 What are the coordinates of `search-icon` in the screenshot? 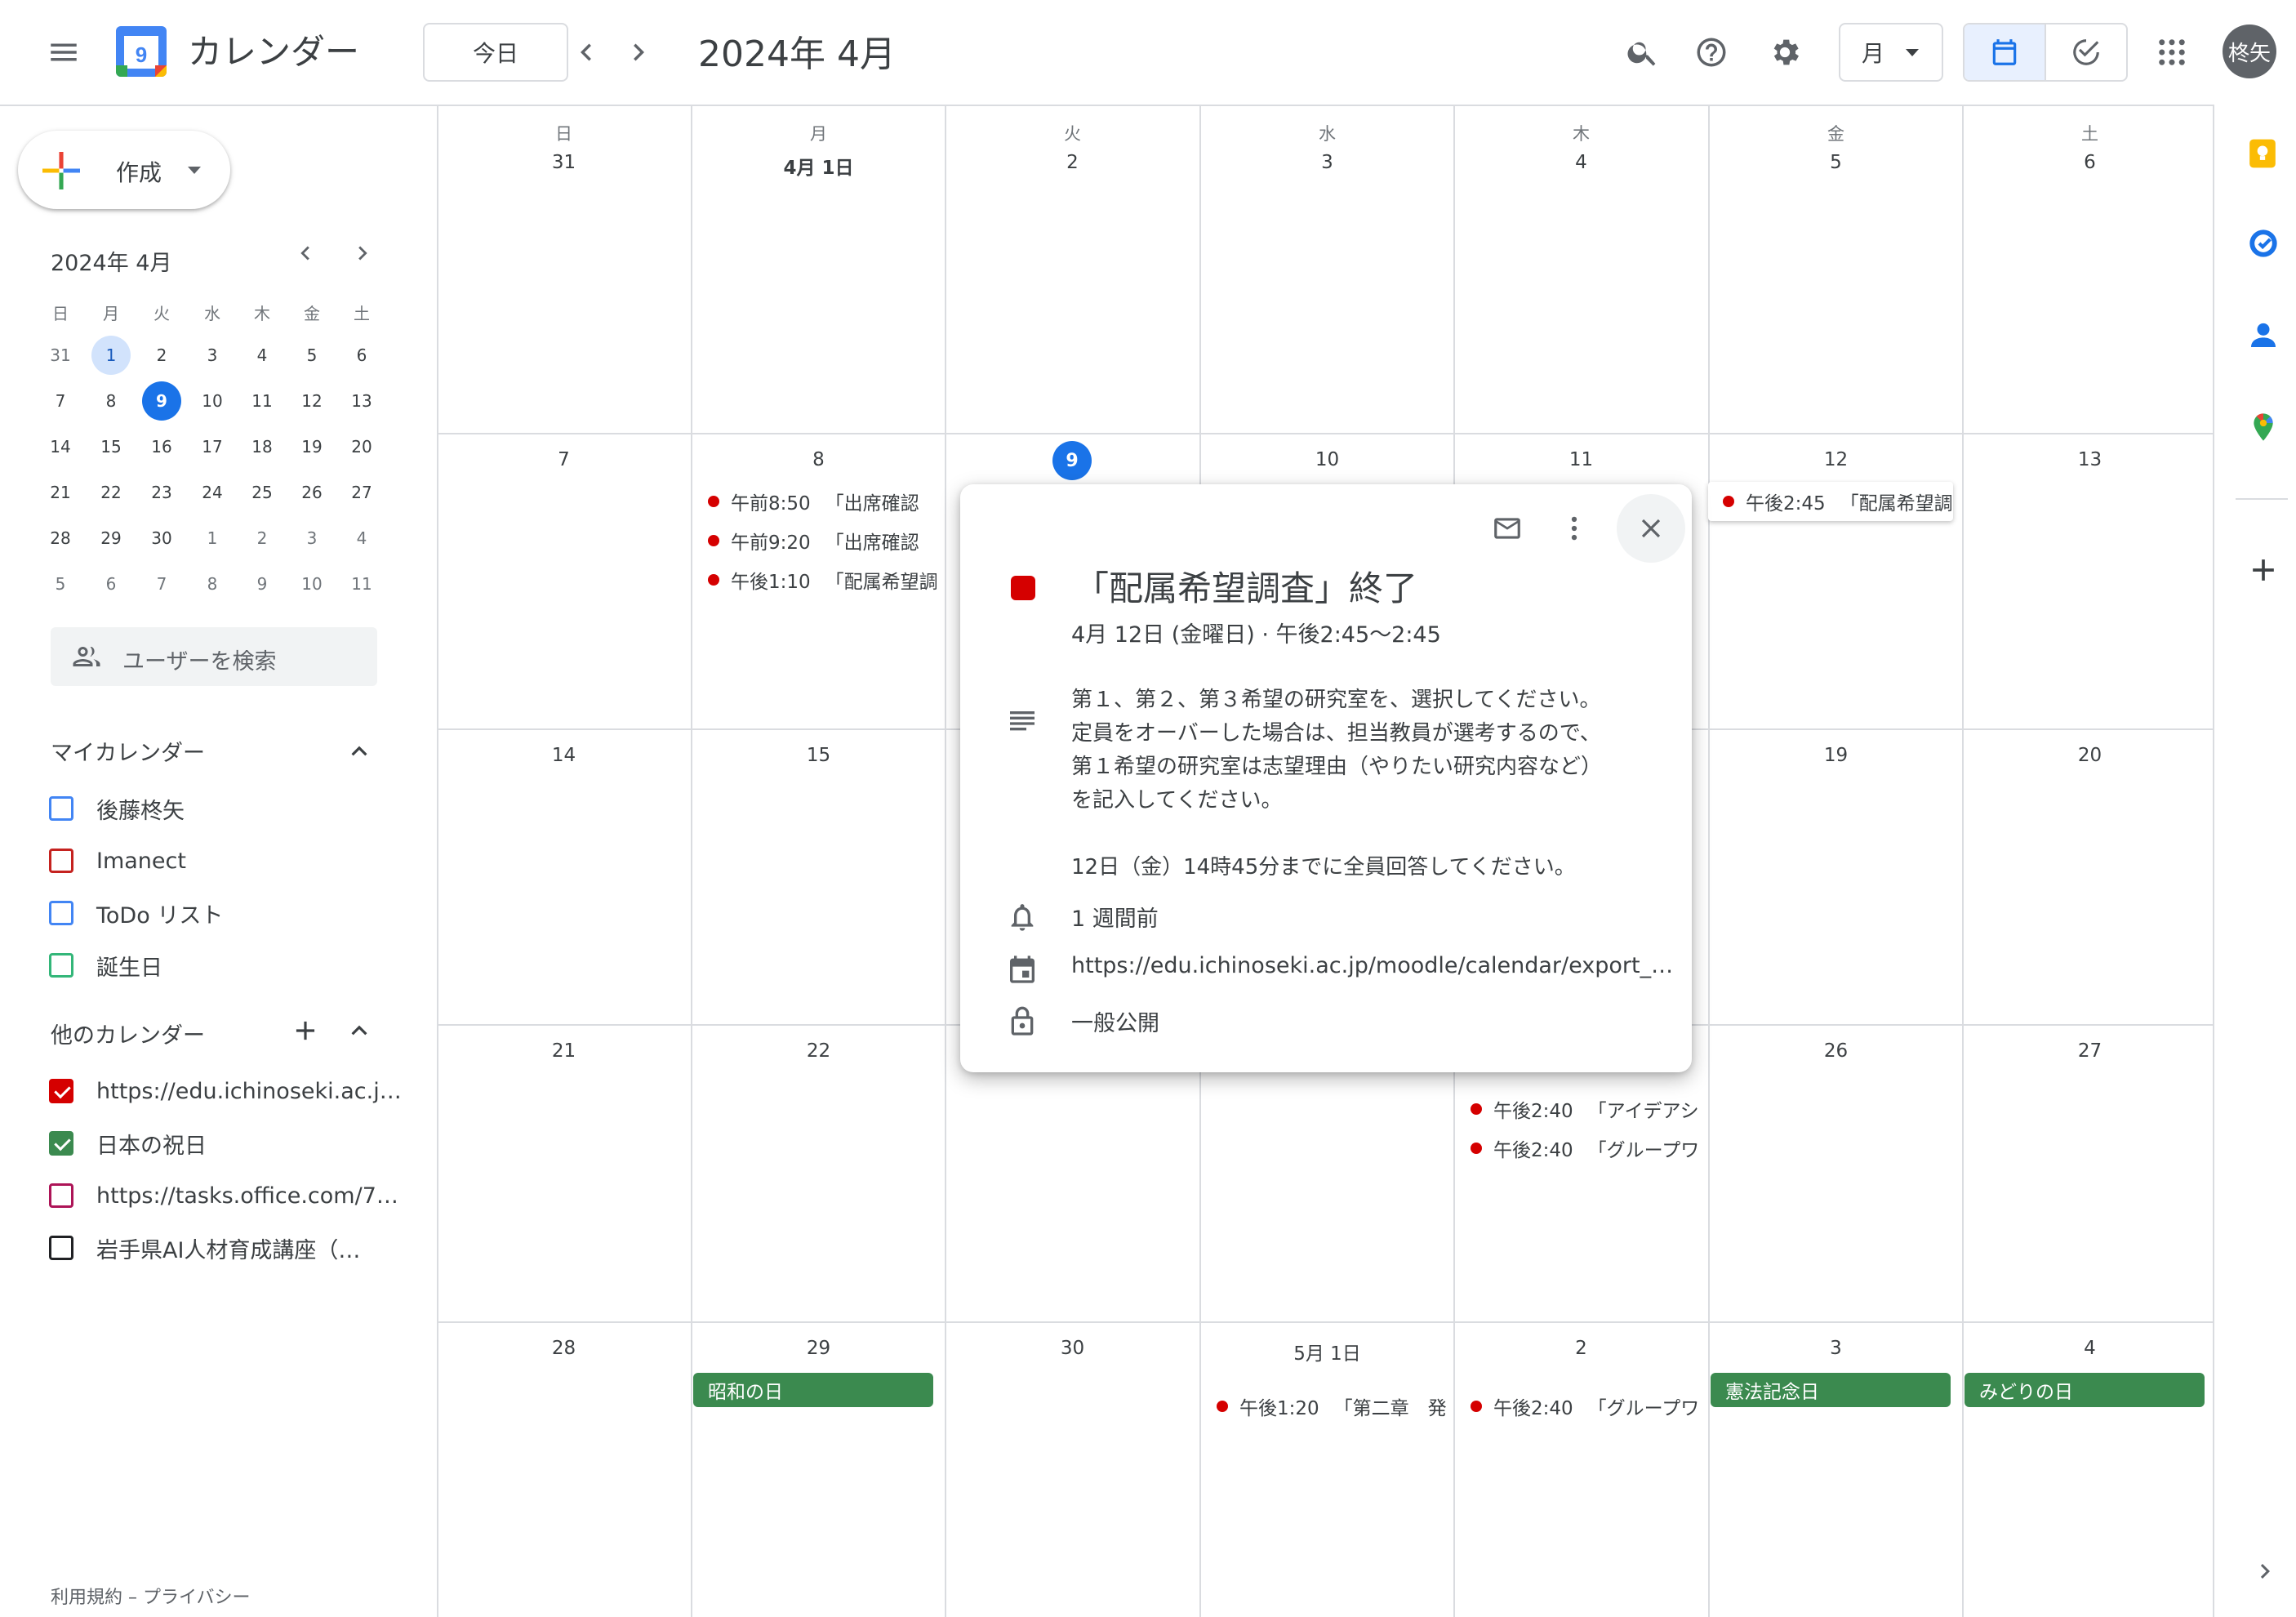 It's located at (1642, 53).